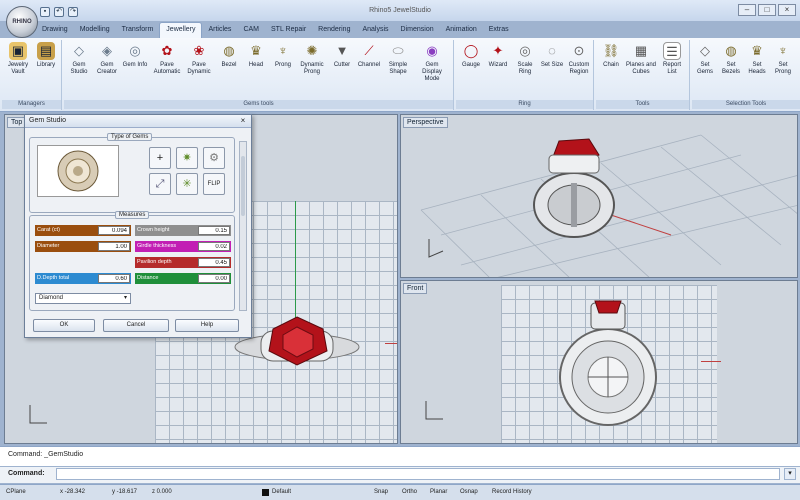 The height and width of the screenshot is (500, 800). I want to click on tab-dimension: Dimension, so click(417, 30).